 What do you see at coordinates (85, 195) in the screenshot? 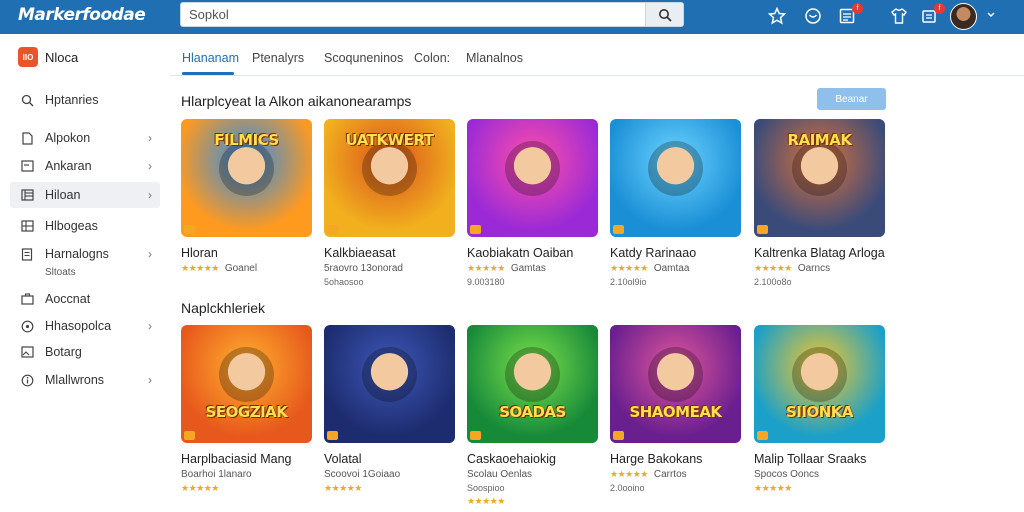
I see `sidebar-item-4: Hiloan ›` at bounding box center [85, 195].